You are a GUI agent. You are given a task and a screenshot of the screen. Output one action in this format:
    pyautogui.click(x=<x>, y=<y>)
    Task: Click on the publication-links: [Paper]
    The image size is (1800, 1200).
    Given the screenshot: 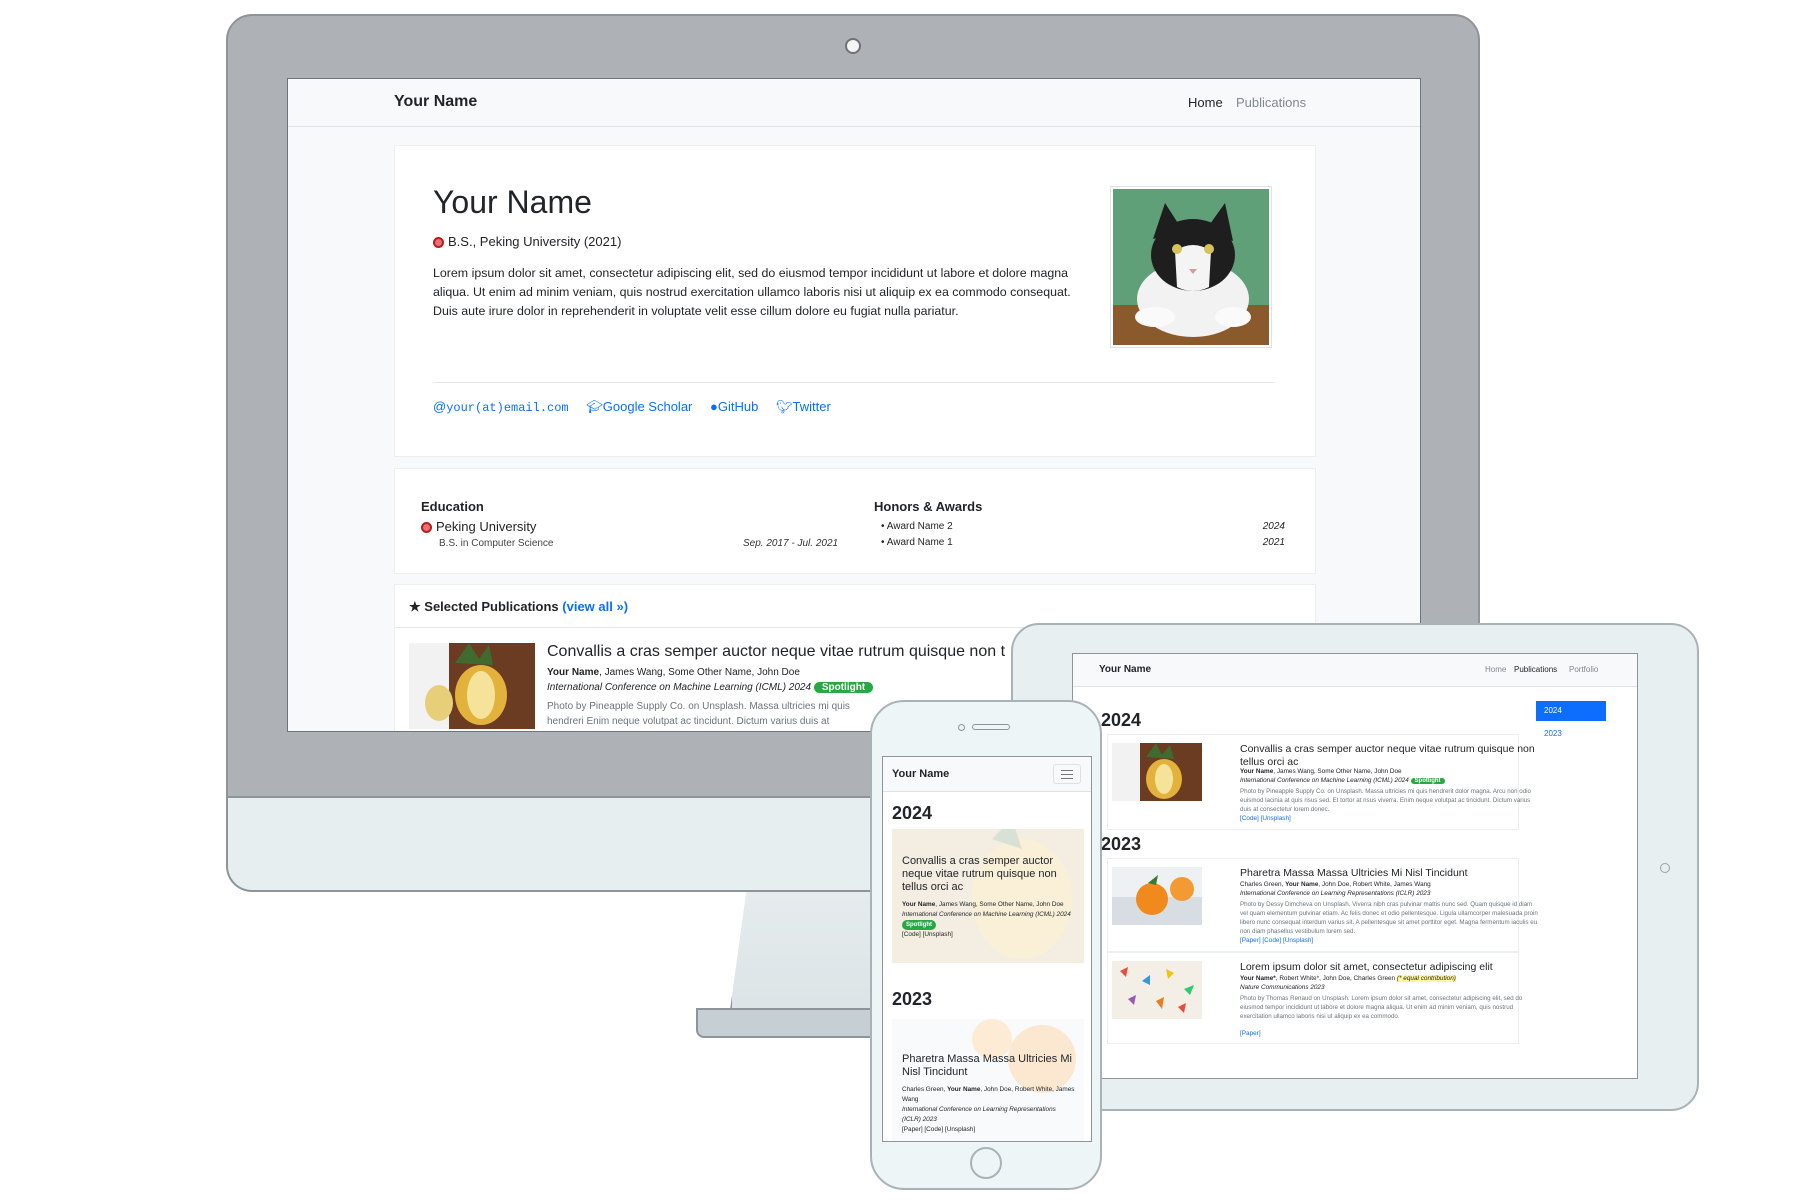 What is the action you would take?
    pyautogui.click(x=1250, y=1033)
    